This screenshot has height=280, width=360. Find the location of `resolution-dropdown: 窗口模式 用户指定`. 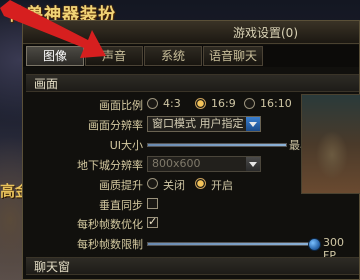

resolution-dropdown: 窗口模式 用户指定 is located at coordinates (204, 124).